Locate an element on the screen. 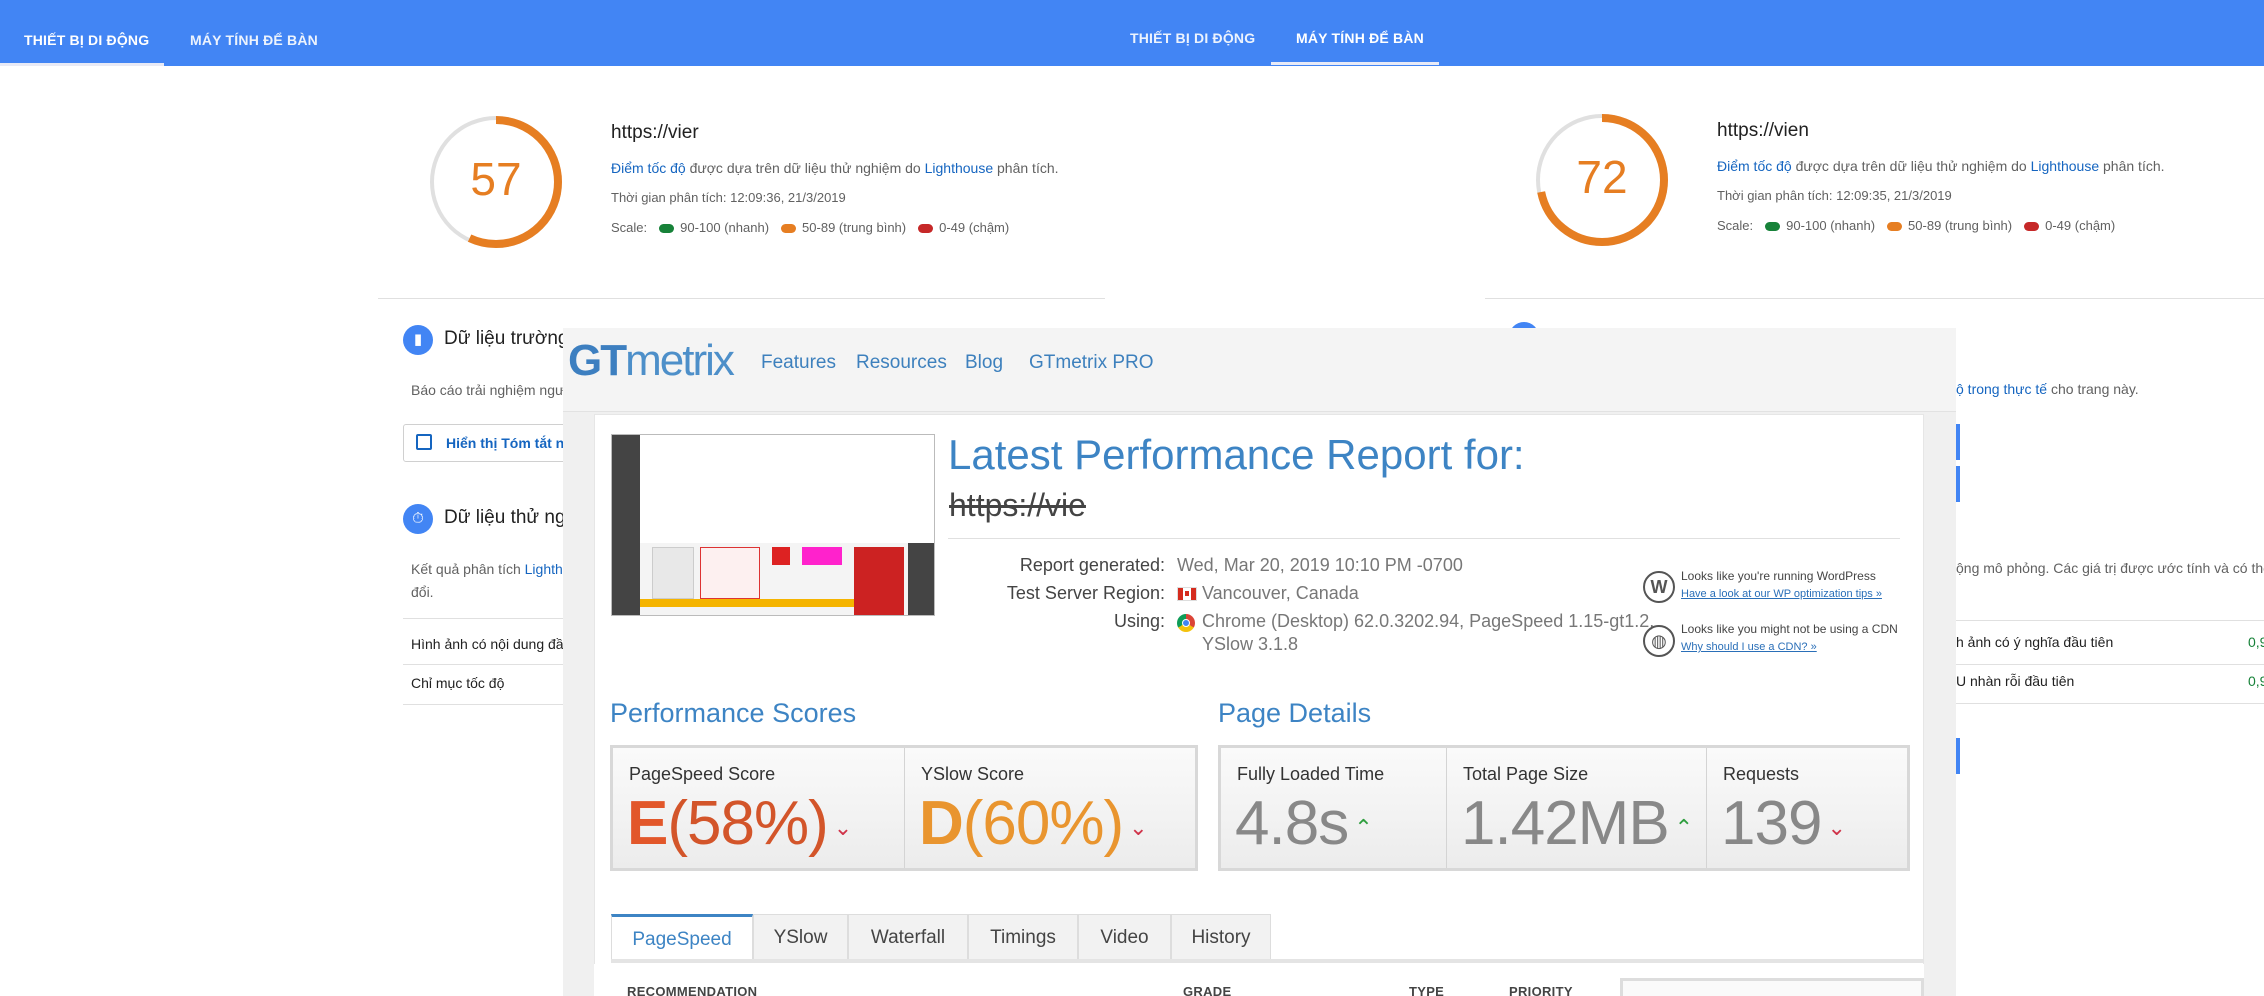 This screenshot has height=996, width=2264. left-analysis-time: Thời gian phân tích: 12:09:36, 21/3/2019 is located at coordinates (728, 197).